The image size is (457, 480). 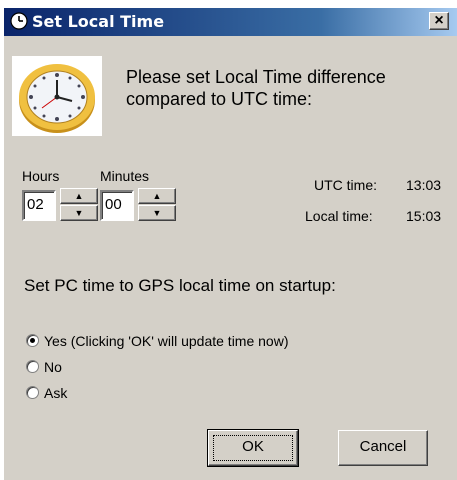 I want to click on local-time-label: Local time:, so click(x=339, y=216).